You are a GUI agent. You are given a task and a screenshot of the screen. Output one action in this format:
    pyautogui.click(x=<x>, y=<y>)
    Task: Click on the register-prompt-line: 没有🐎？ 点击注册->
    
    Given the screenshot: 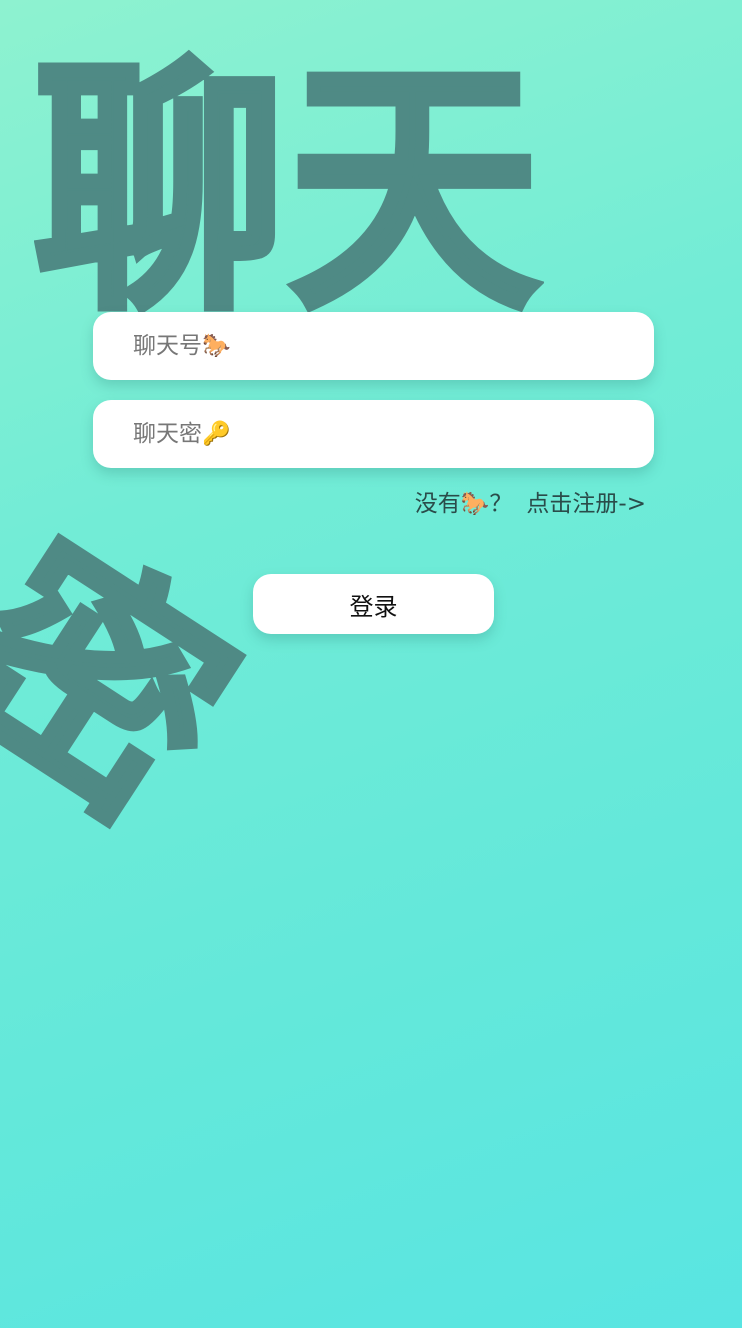 What is the action you would take?
    pyautogui.click(x=530, y=501)
    